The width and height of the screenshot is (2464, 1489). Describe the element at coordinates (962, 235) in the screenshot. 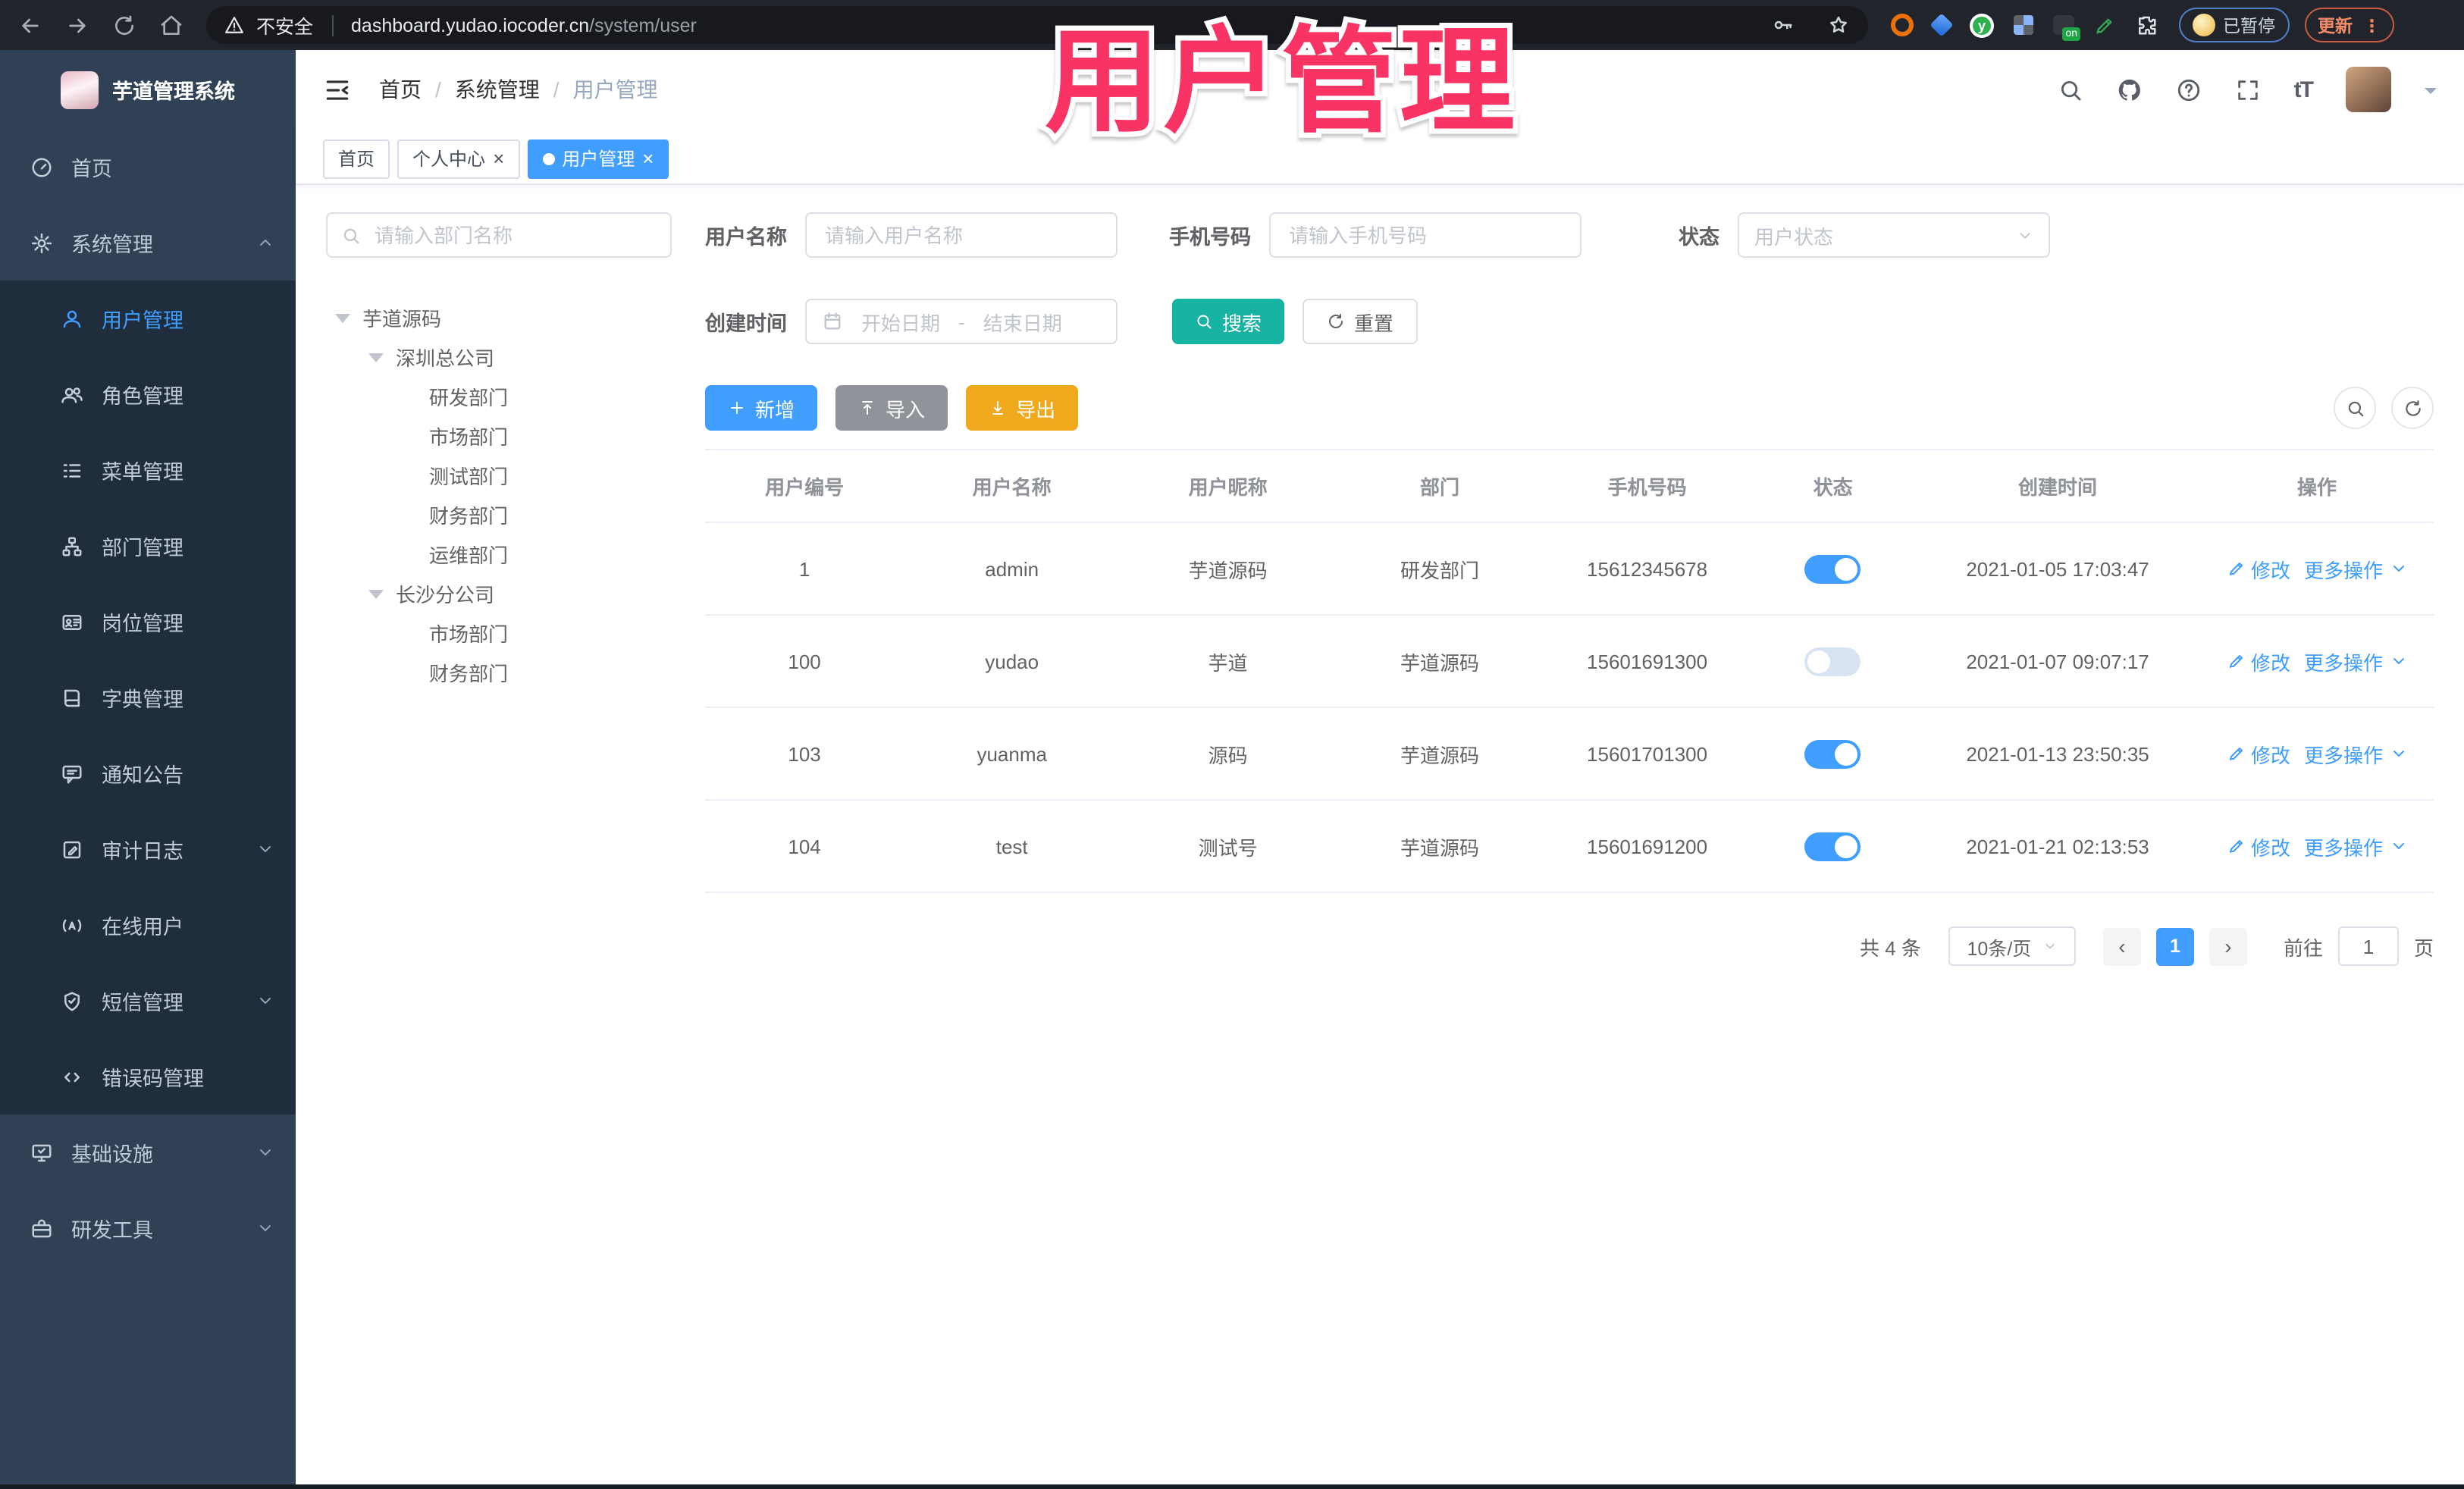

I see `username-input` at that location.